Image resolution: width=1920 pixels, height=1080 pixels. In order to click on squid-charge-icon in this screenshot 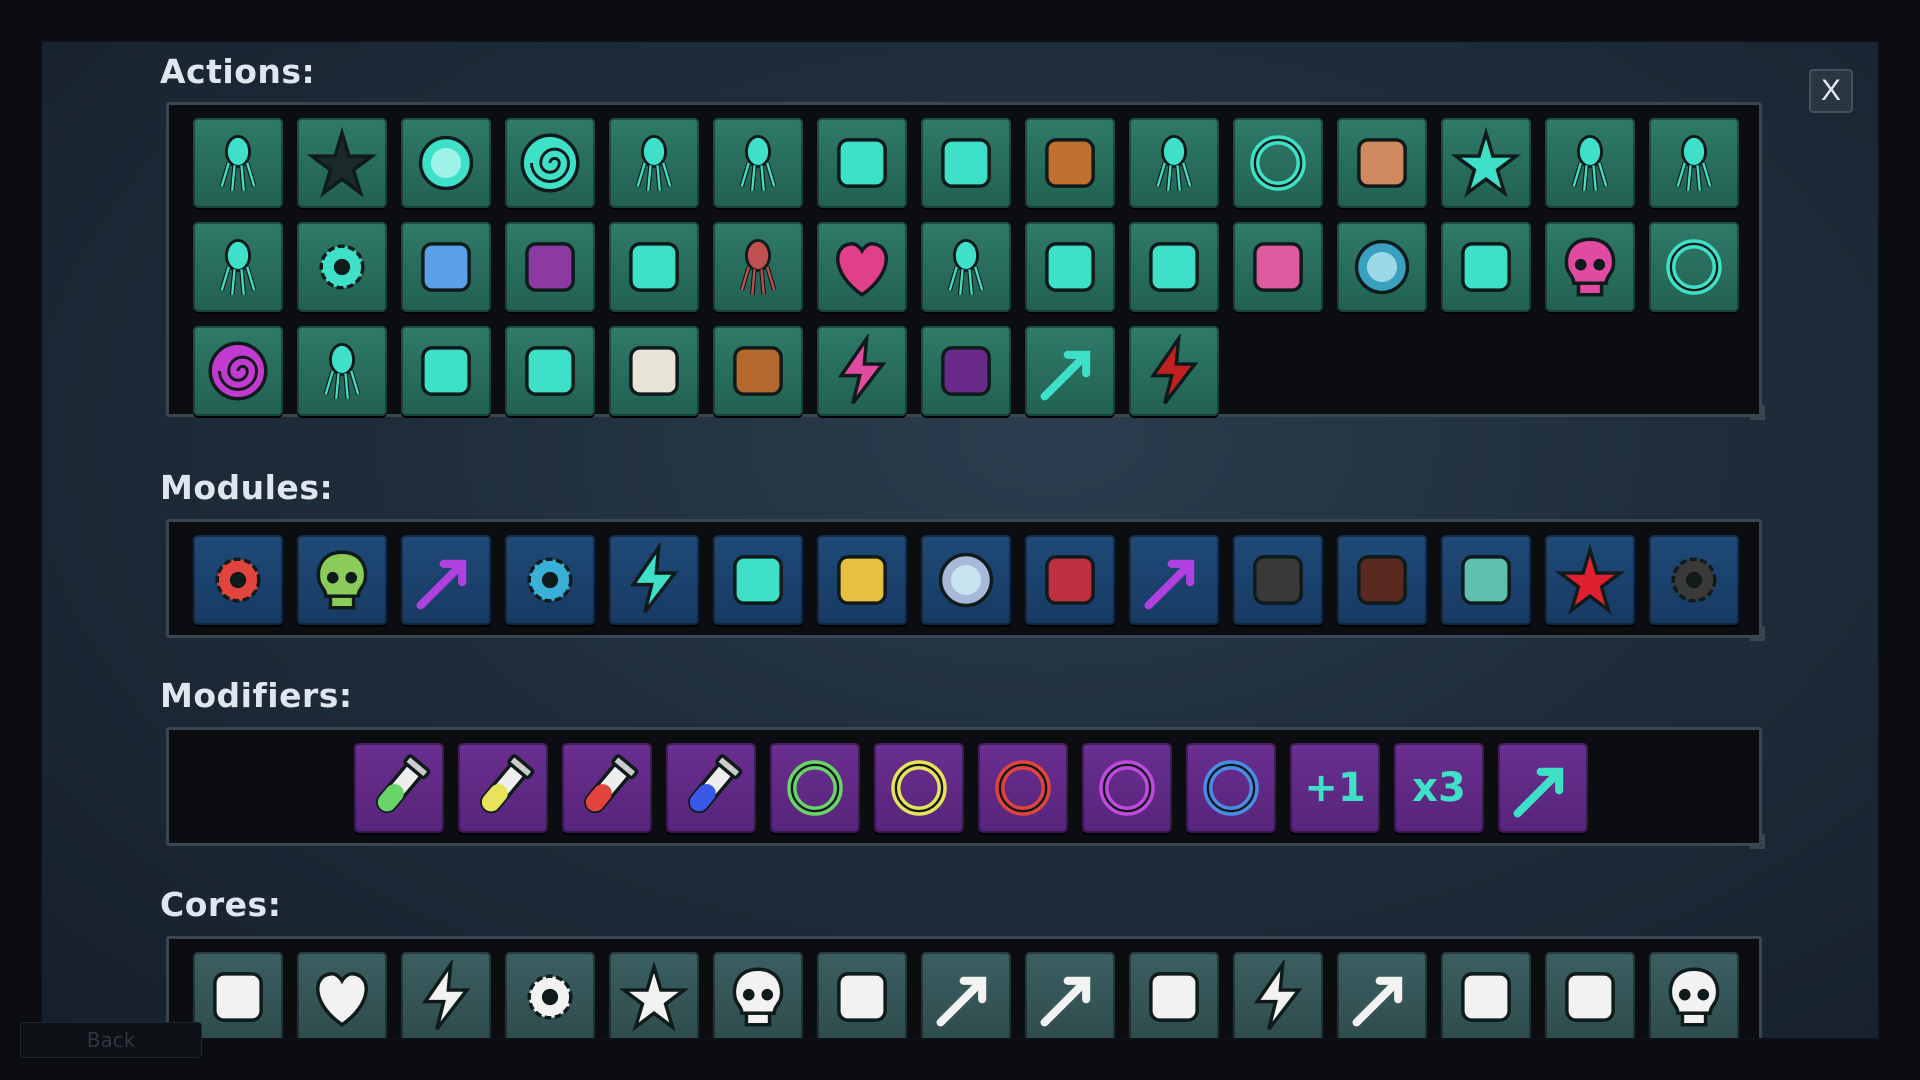, I will do `click(1694, 162)`.